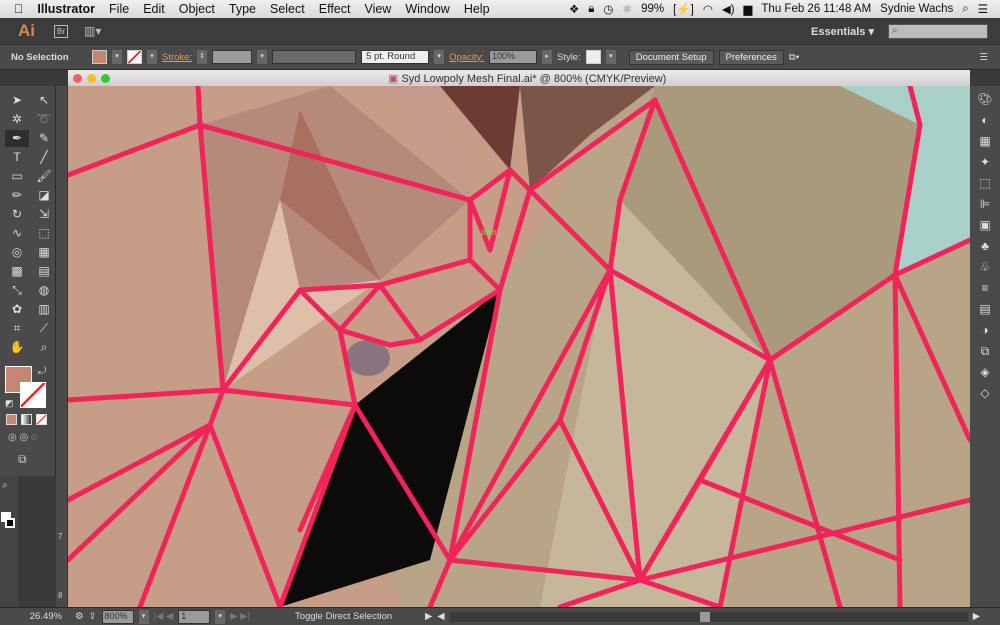  I want to click on zoom-icon: ⌕, so click(5, 485).